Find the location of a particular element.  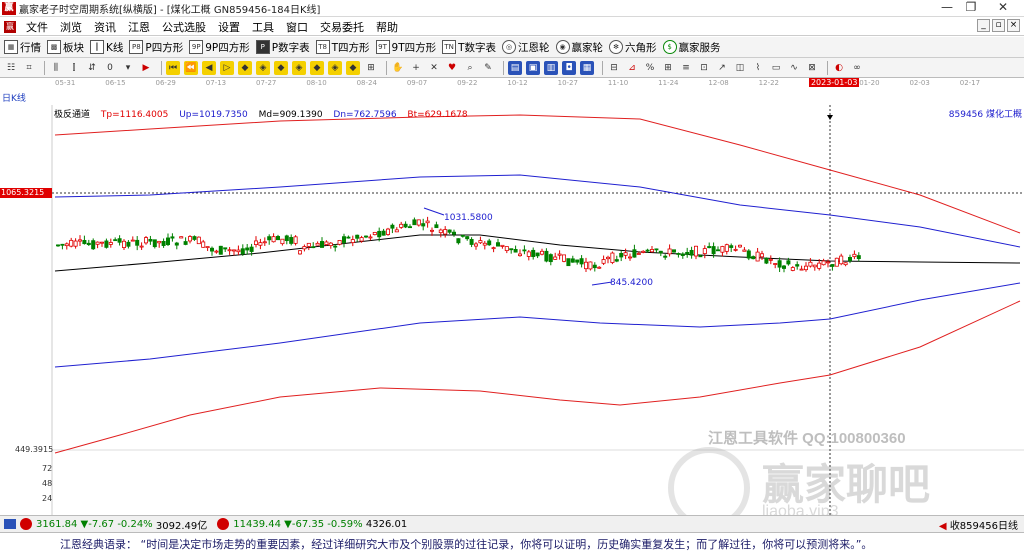

doc-icon: ▤ is located at coordinates (515, 67).